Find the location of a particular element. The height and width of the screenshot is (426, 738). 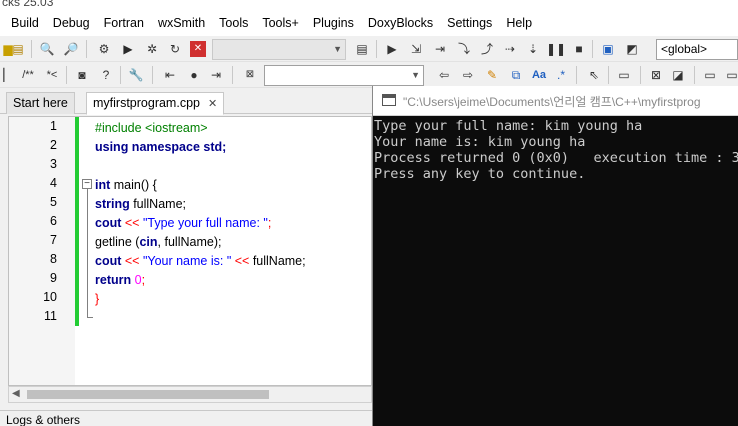

fold-line is located at coordinates (87, 253).